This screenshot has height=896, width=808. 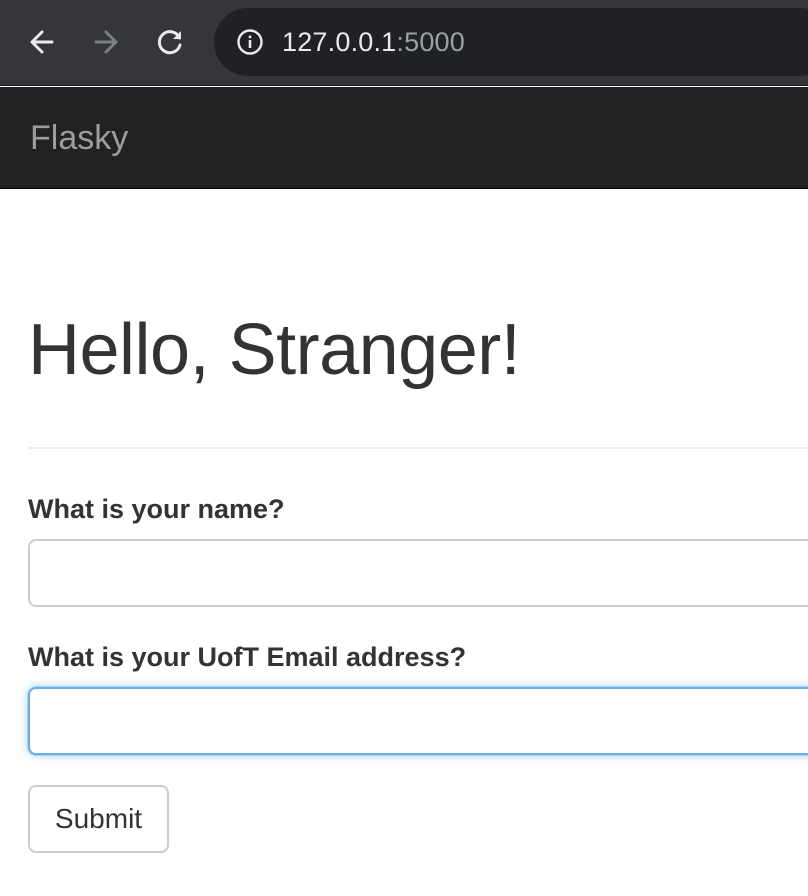 I want to click on info-circle-icon, so click(x=250, y=42).